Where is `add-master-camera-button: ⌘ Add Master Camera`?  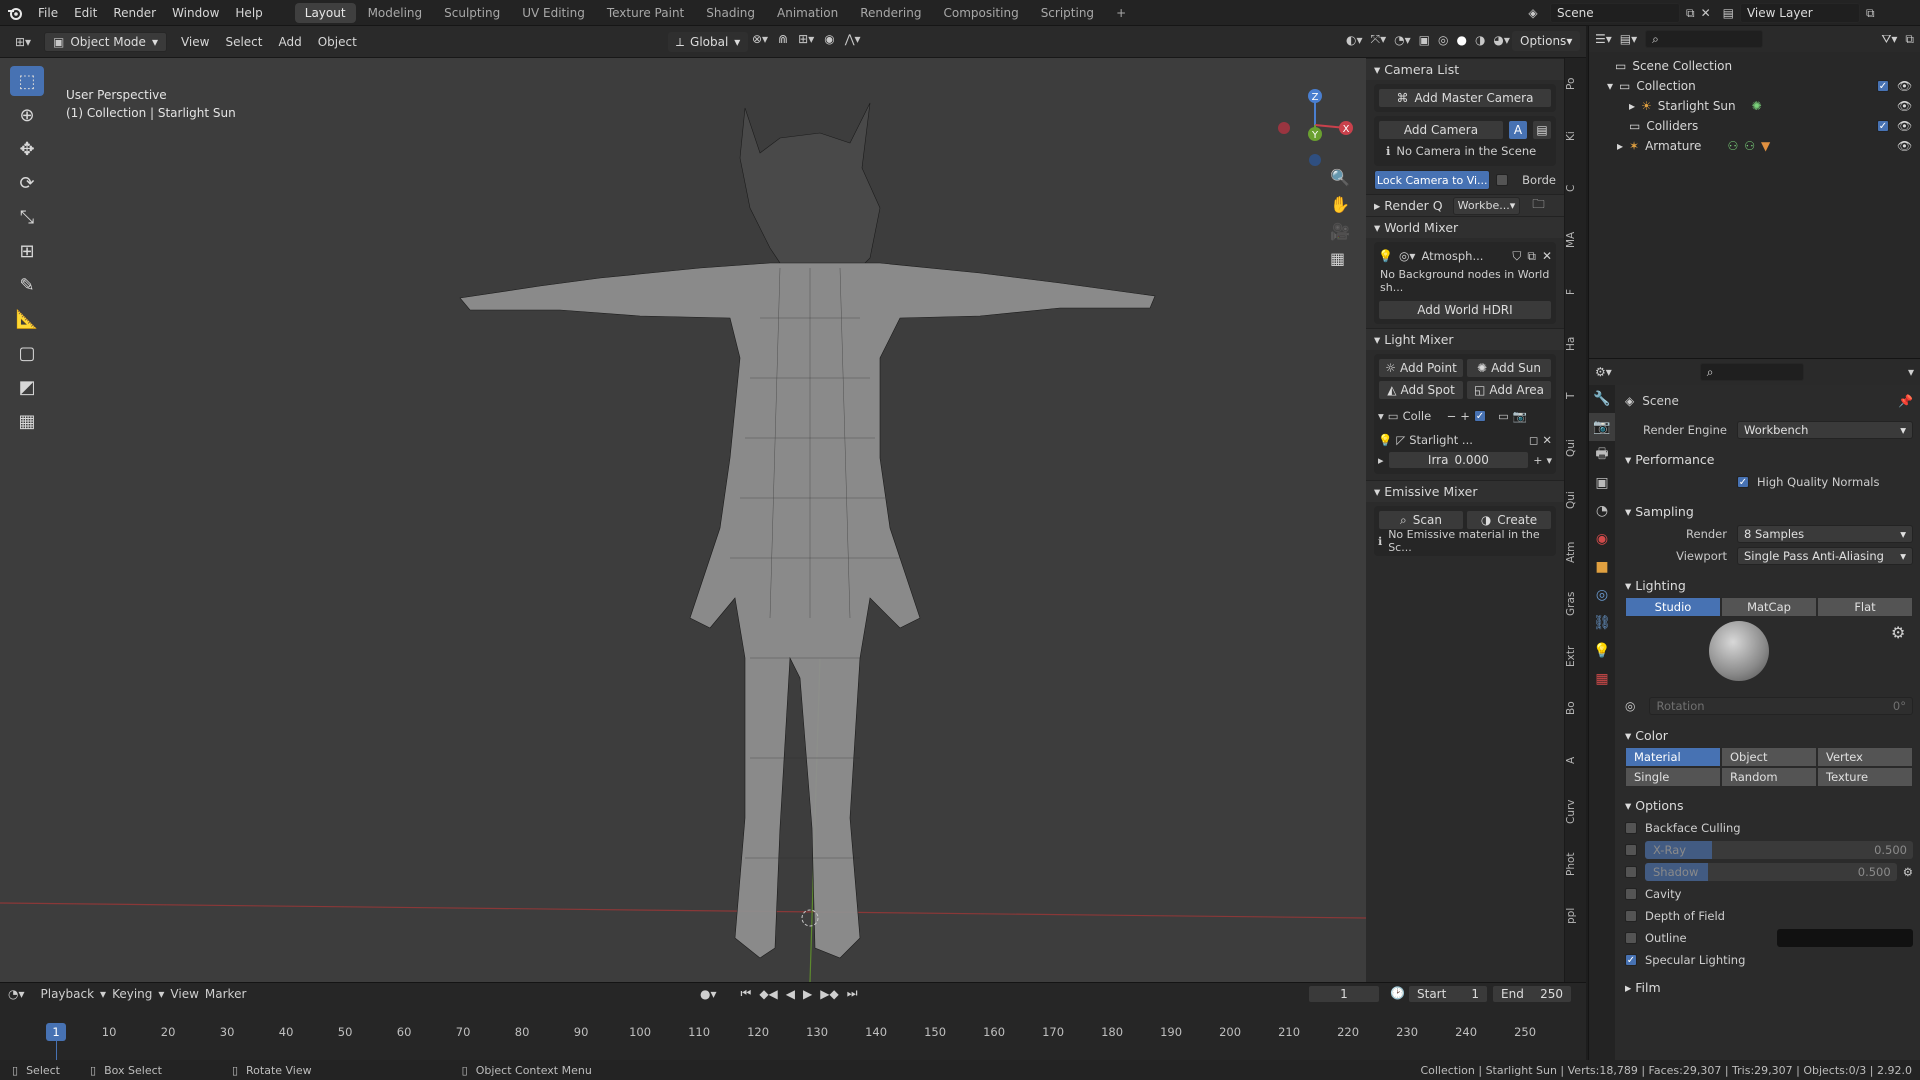
add-master-camera-button: ⌘ Add Master Camera is located at coordinates (1465, 98).